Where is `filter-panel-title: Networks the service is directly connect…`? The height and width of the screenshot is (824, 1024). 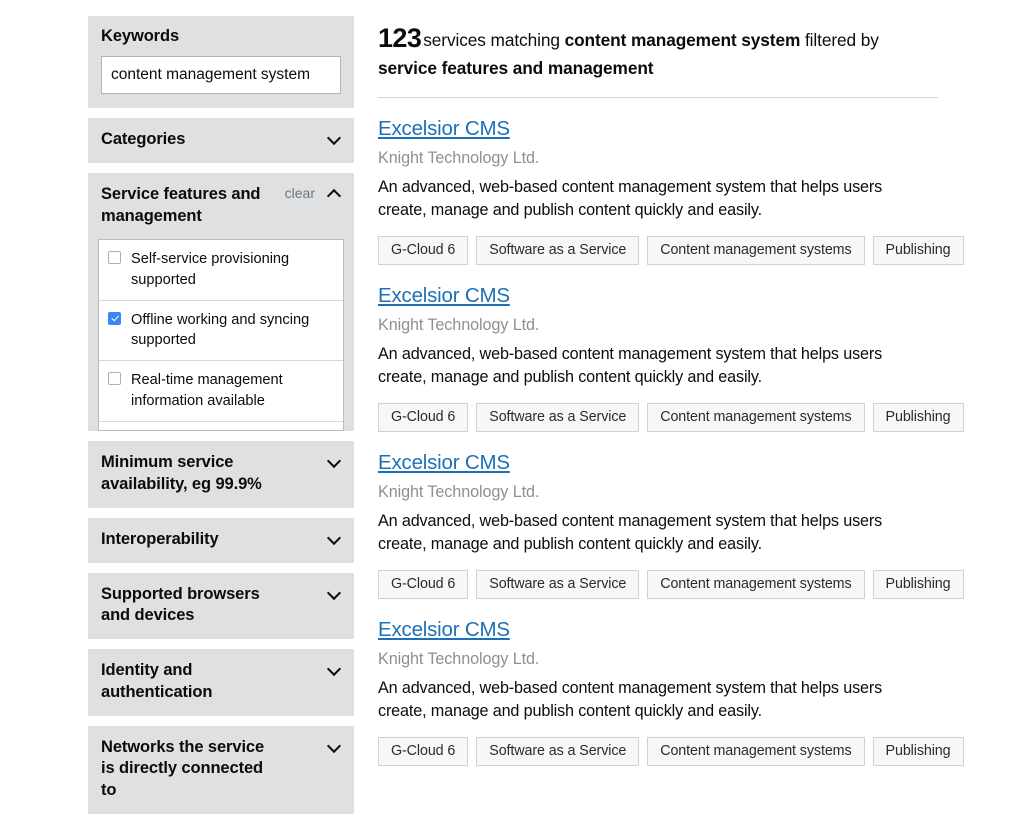
filter-panel-title: Networks the service is directly connect… is located at coordinates (183, 768).